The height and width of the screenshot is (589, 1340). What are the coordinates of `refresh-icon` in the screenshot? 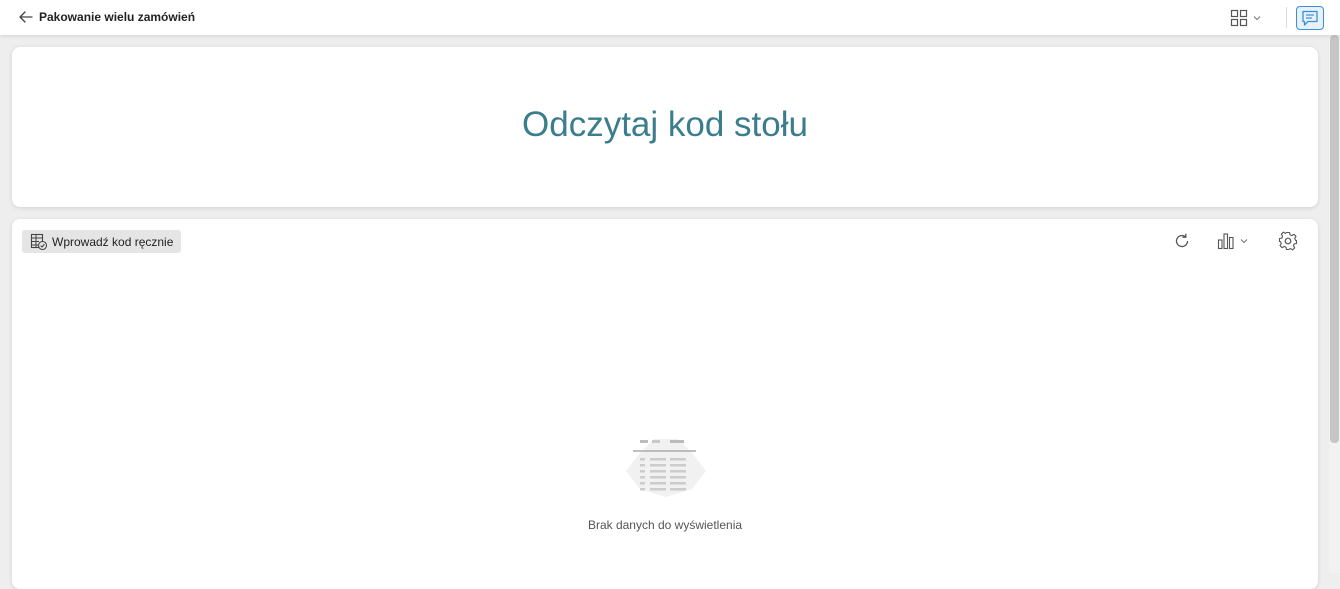 It's located at (1182, 240).